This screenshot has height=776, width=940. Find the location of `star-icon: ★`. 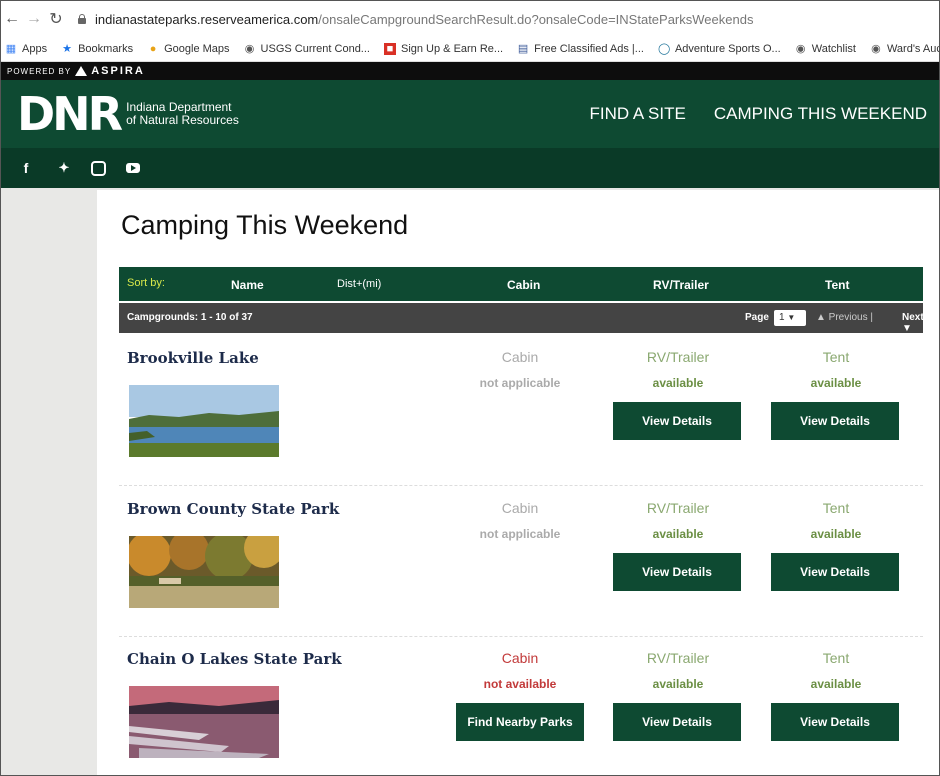

star-icon: ★ is located at coordinates (67, 49).